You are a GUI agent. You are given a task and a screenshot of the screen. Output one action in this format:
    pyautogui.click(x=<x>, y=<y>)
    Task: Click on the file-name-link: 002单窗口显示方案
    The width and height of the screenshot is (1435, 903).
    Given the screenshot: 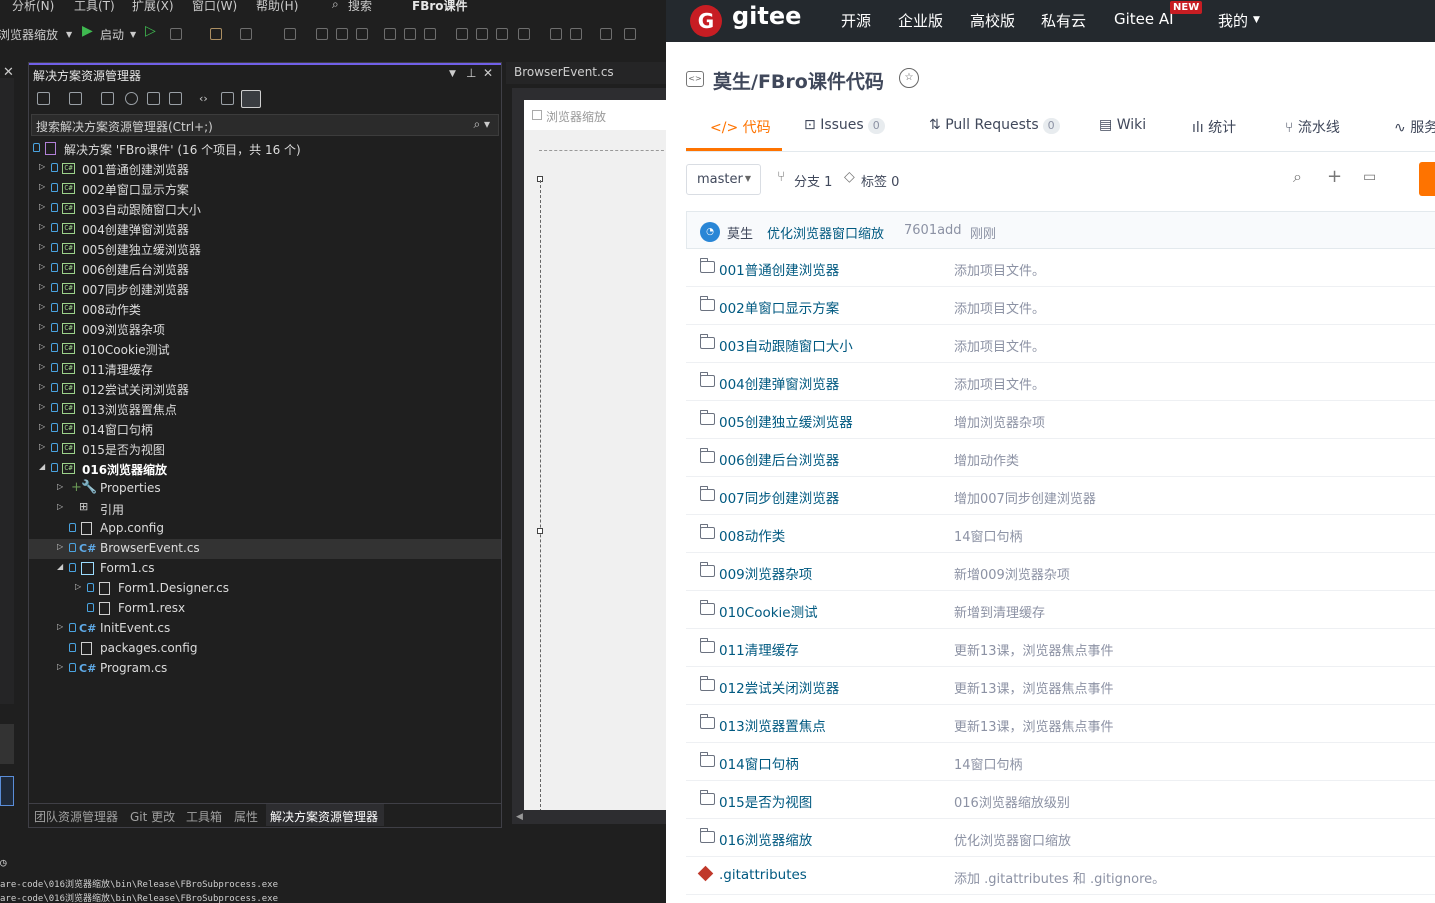 What is the action you would take?
    pyautogui.click(x=779, y=307)
    